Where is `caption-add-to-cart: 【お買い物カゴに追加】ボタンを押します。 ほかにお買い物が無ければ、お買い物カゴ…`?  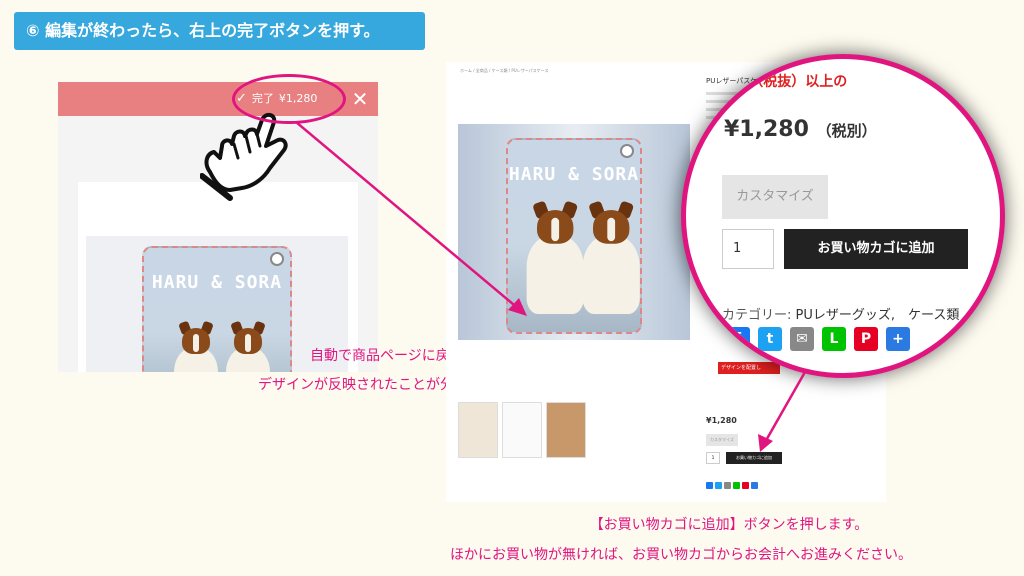 caption-add-to-cart: 【お買い物カゴに追加】ボタンを押します。 ほかにお買い物が無ければ、お買い物カゴ… is located at coordinates (727, 540).